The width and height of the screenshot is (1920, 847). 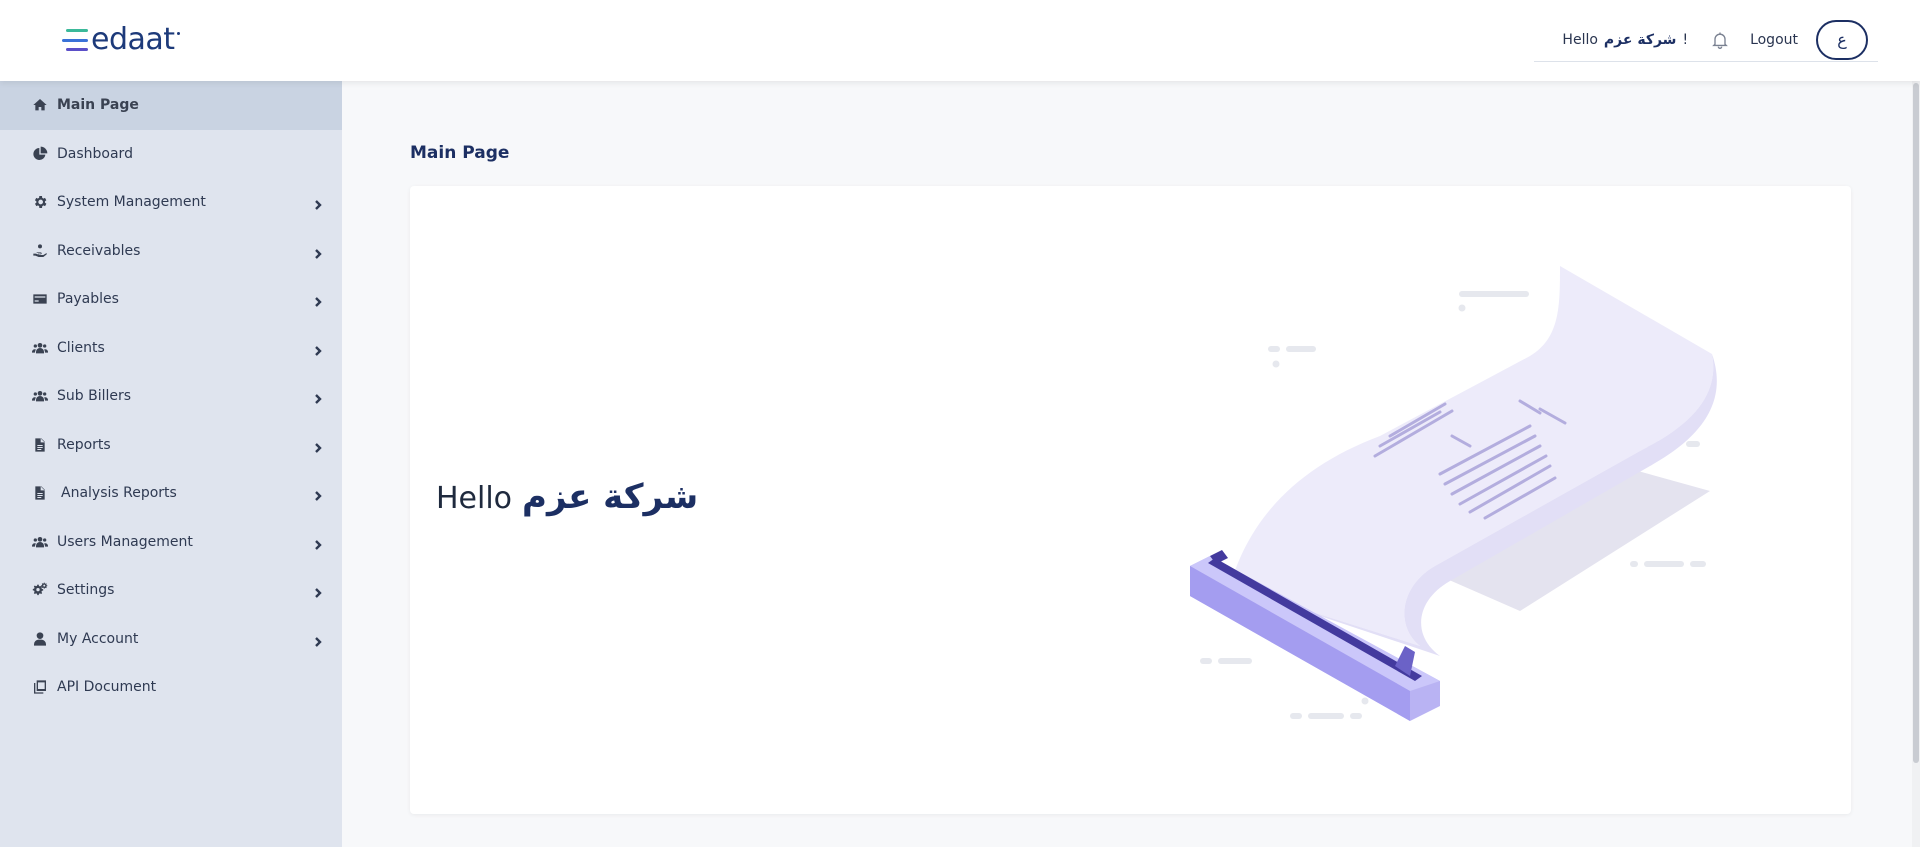 I want to click on sidebar-item-label: Sub Billers, so click(x=94, y=396).